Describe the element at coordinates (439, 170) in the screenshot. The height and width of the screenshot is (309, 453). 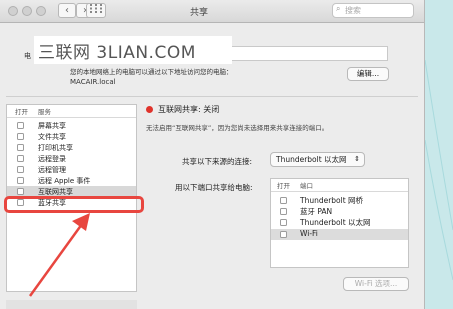
I see `desktop-background` at that location.